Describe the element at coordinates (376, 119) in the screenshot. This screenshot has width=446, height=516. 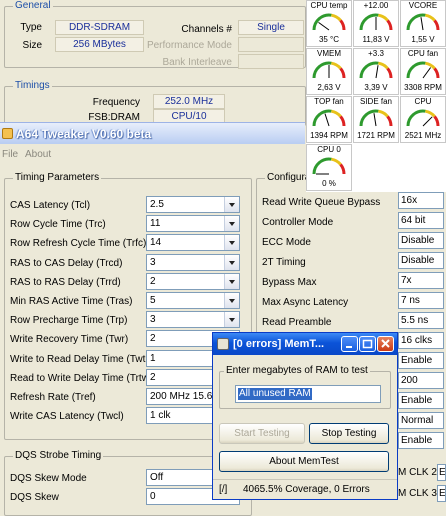
I see `gauge-widget: SIDE fan 1721 RPM` at that location.